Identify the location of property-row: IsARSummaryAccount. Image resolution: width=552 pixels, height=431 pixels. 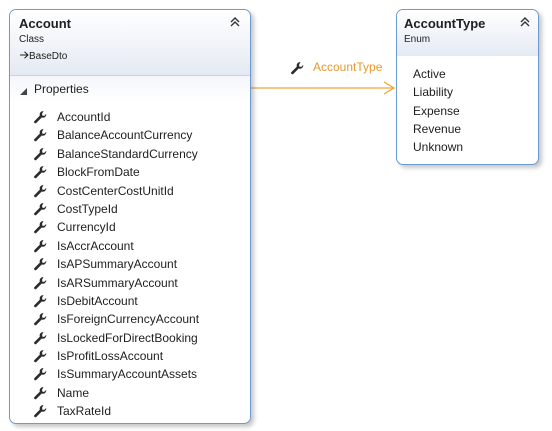
(130, 283).